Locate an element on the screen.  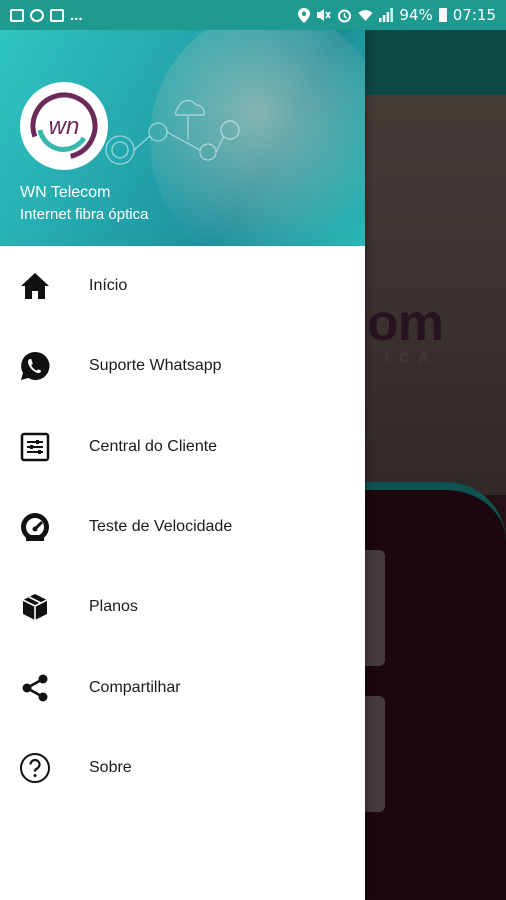
svg-text: wn is located at coordinates (64, 126).